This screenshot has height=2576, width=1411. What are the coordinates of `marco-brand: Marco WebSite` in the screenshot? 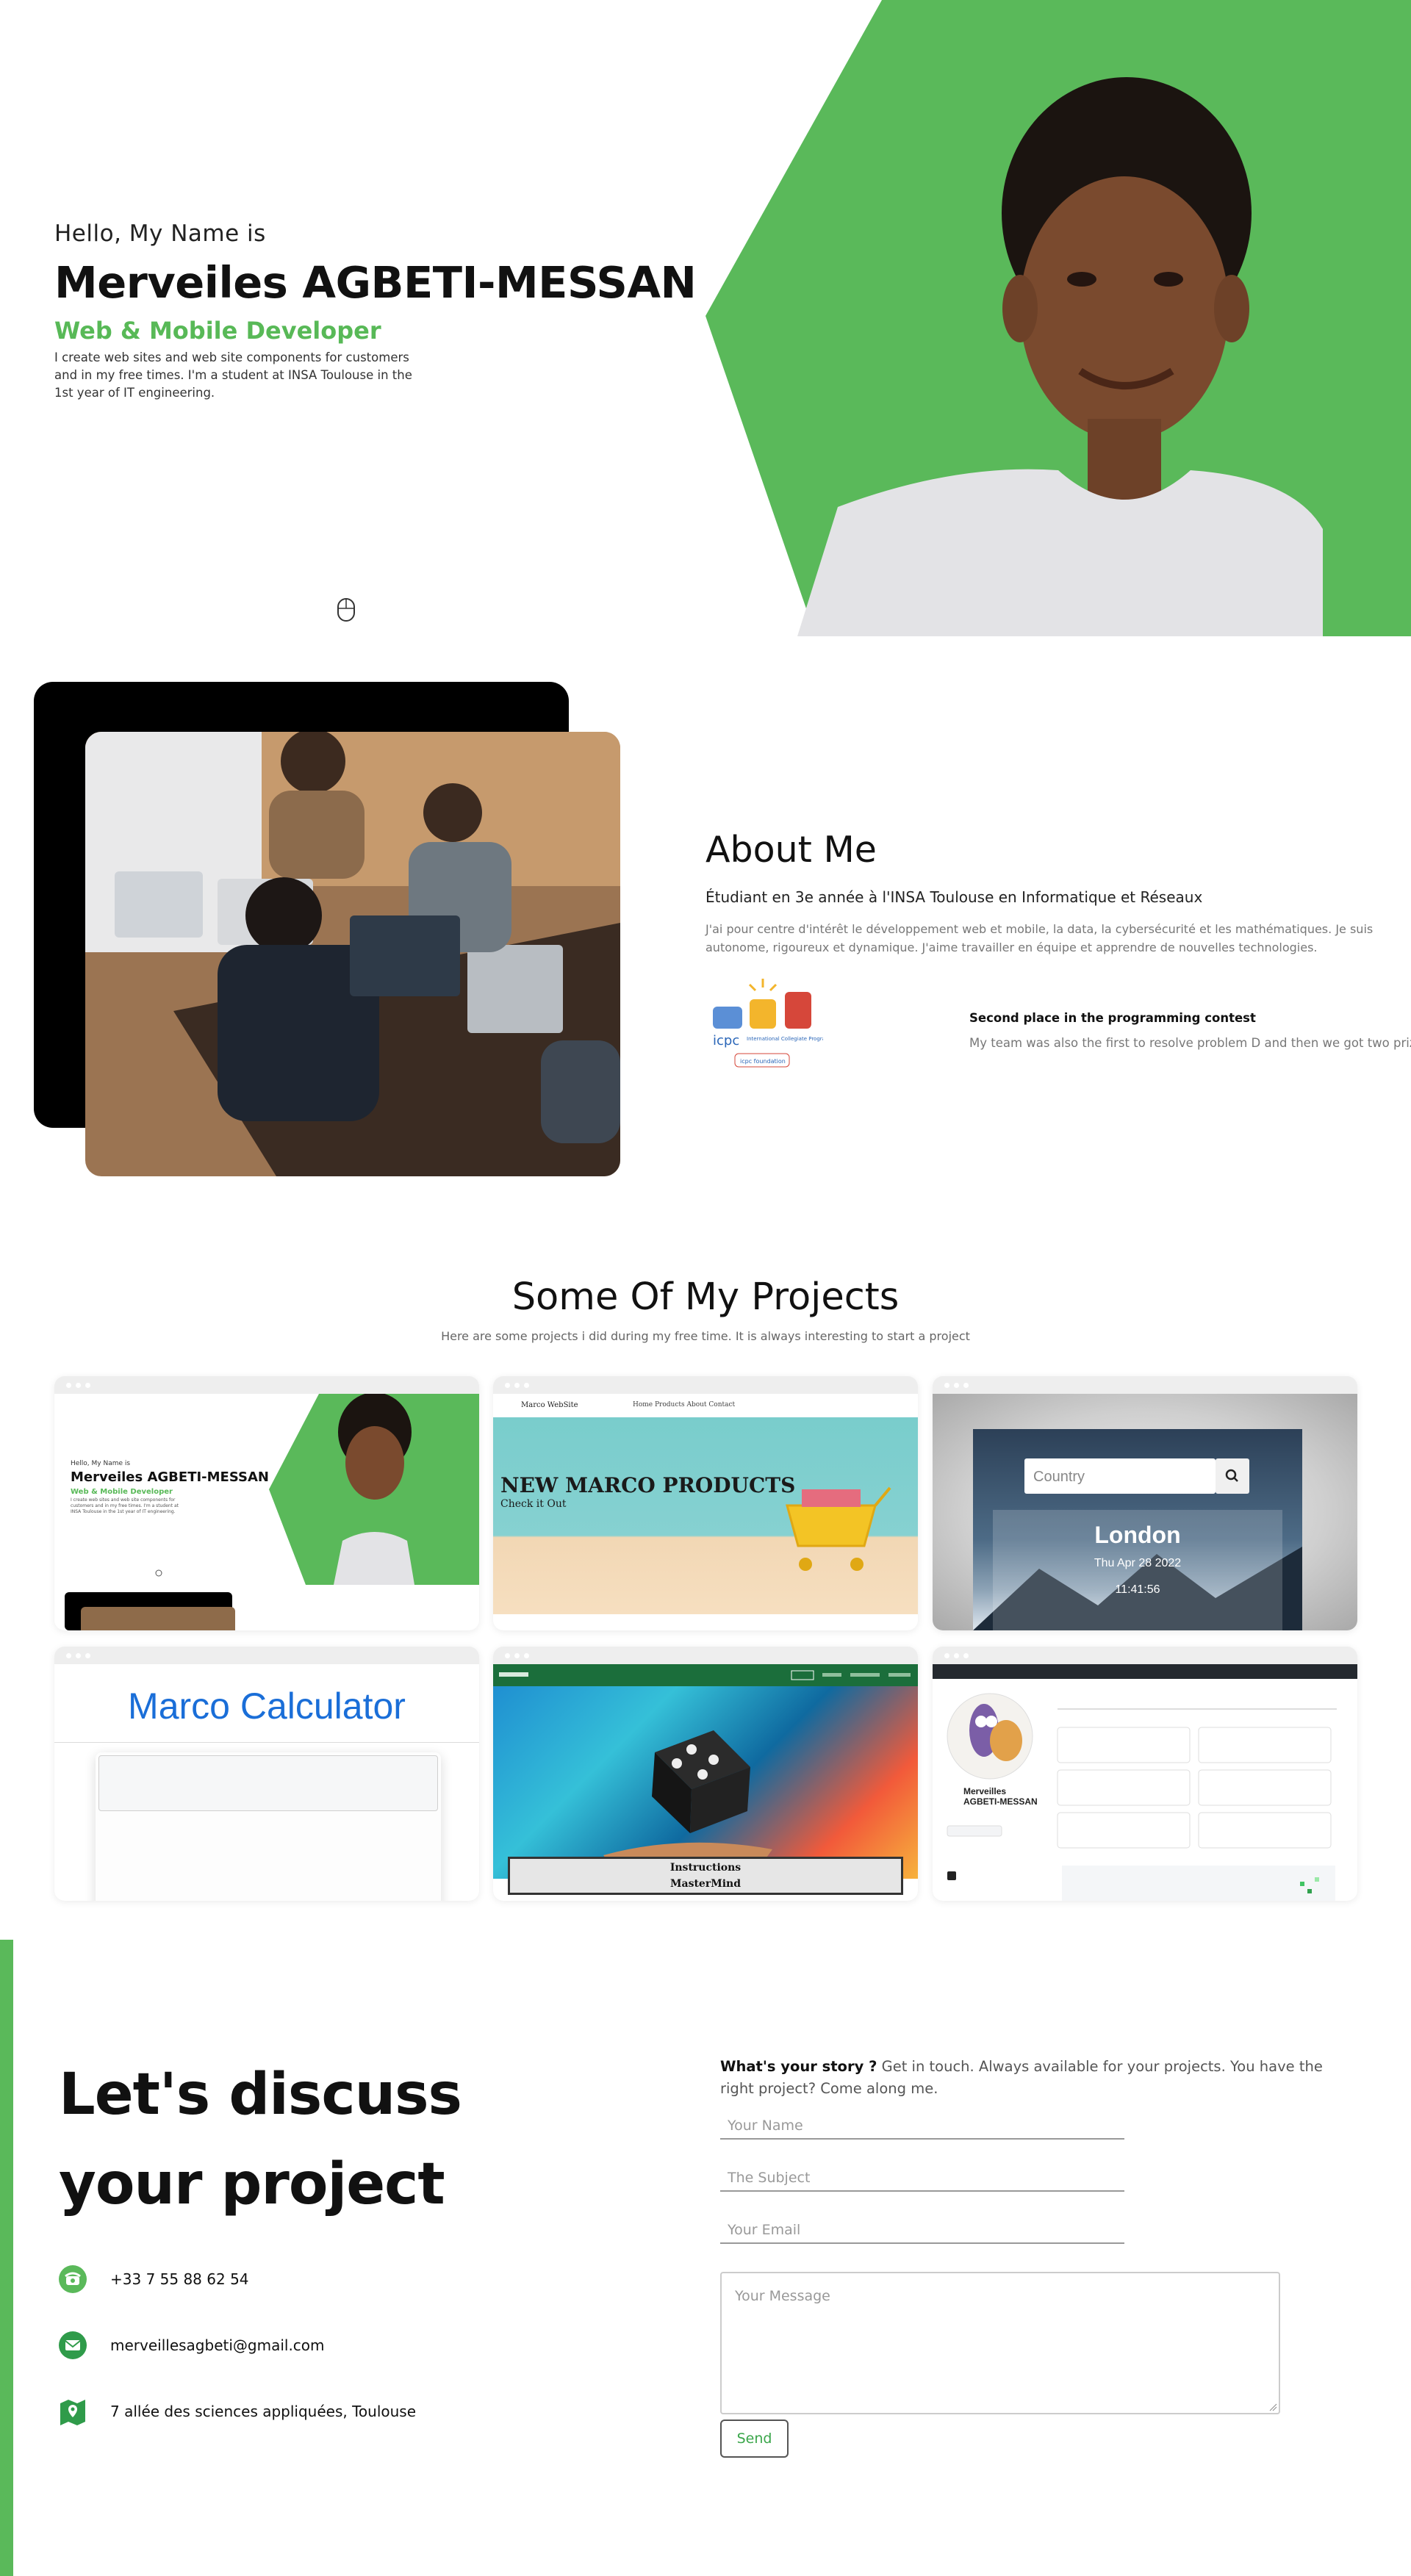 It's located at (549, 1405).